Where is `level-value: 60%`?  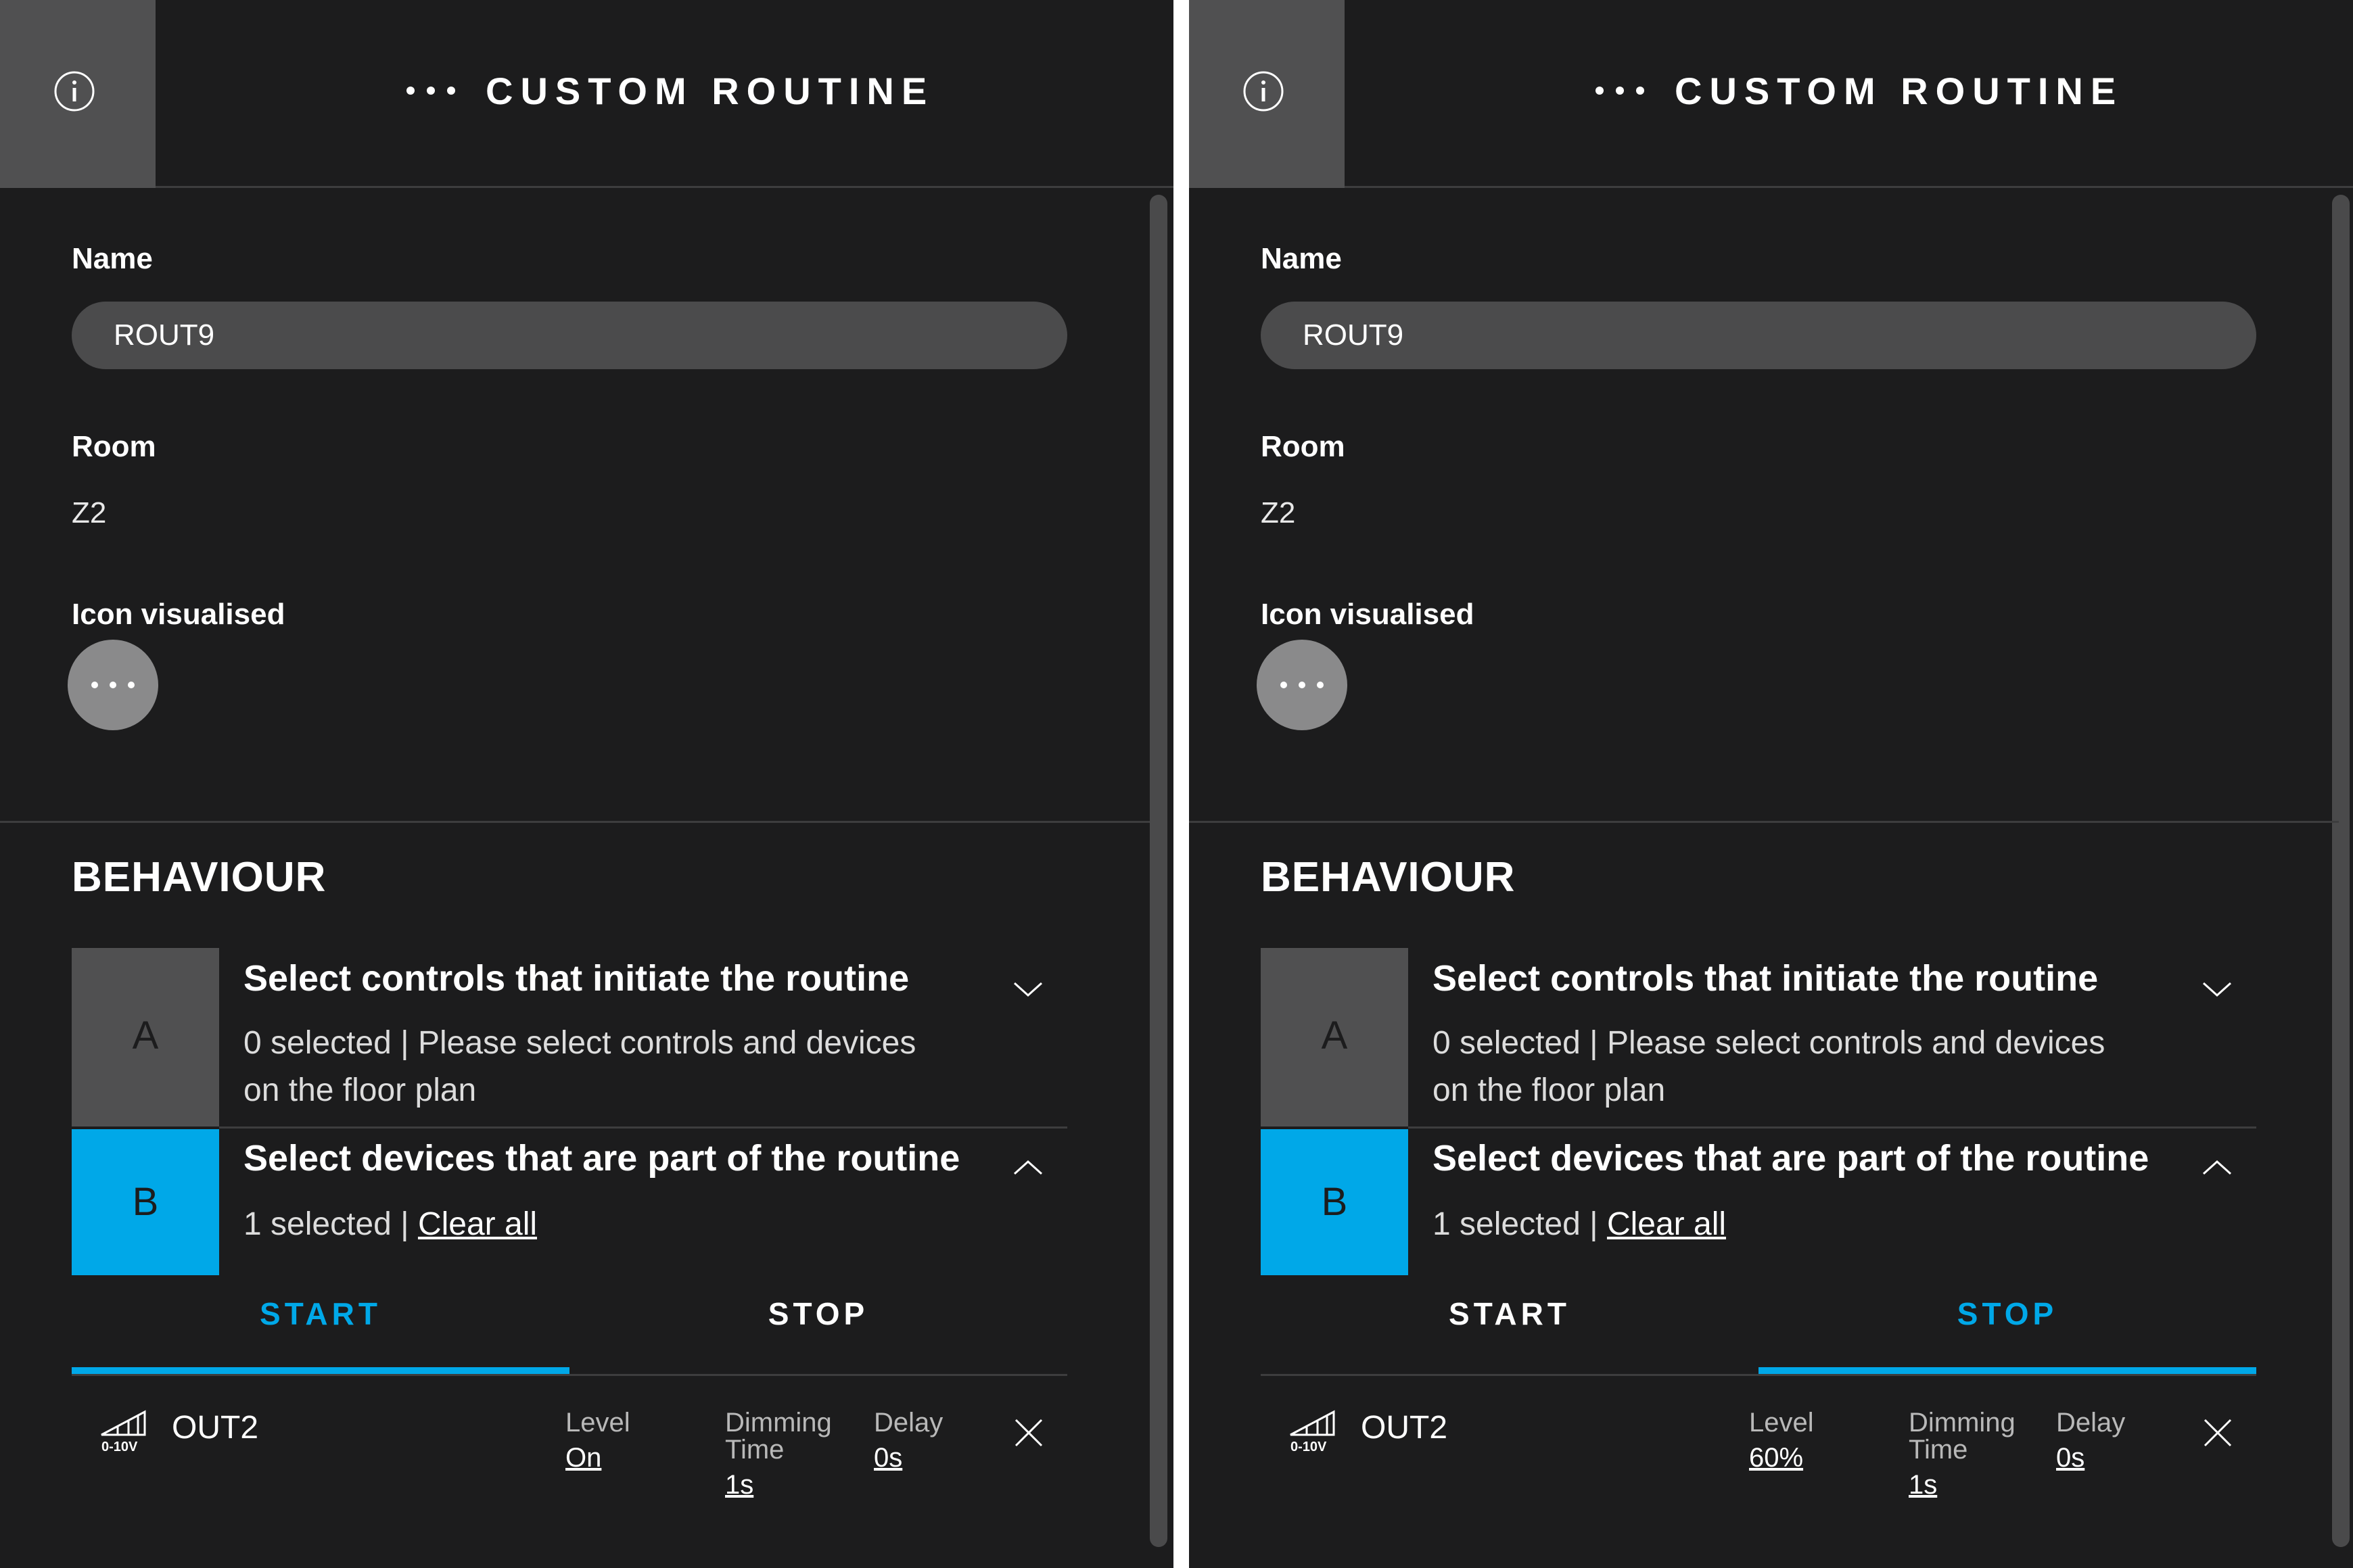
level-value: 60% is located at coordinates (1776, 1458).